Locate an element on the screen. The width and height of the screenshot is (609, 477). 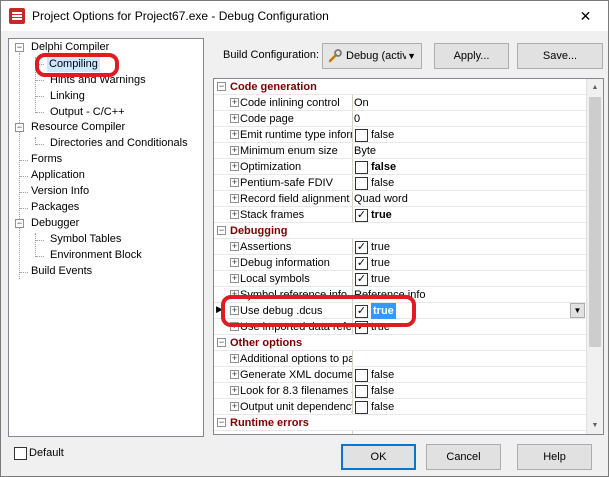
prop-row: + Code page 0 is located at coordinates (400, 119).